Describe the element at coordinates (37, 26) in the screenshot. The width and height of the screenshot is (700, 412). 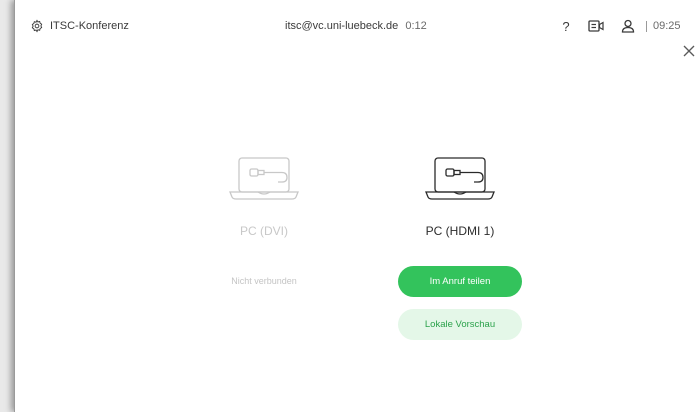
I see `gear-icon` at that location.